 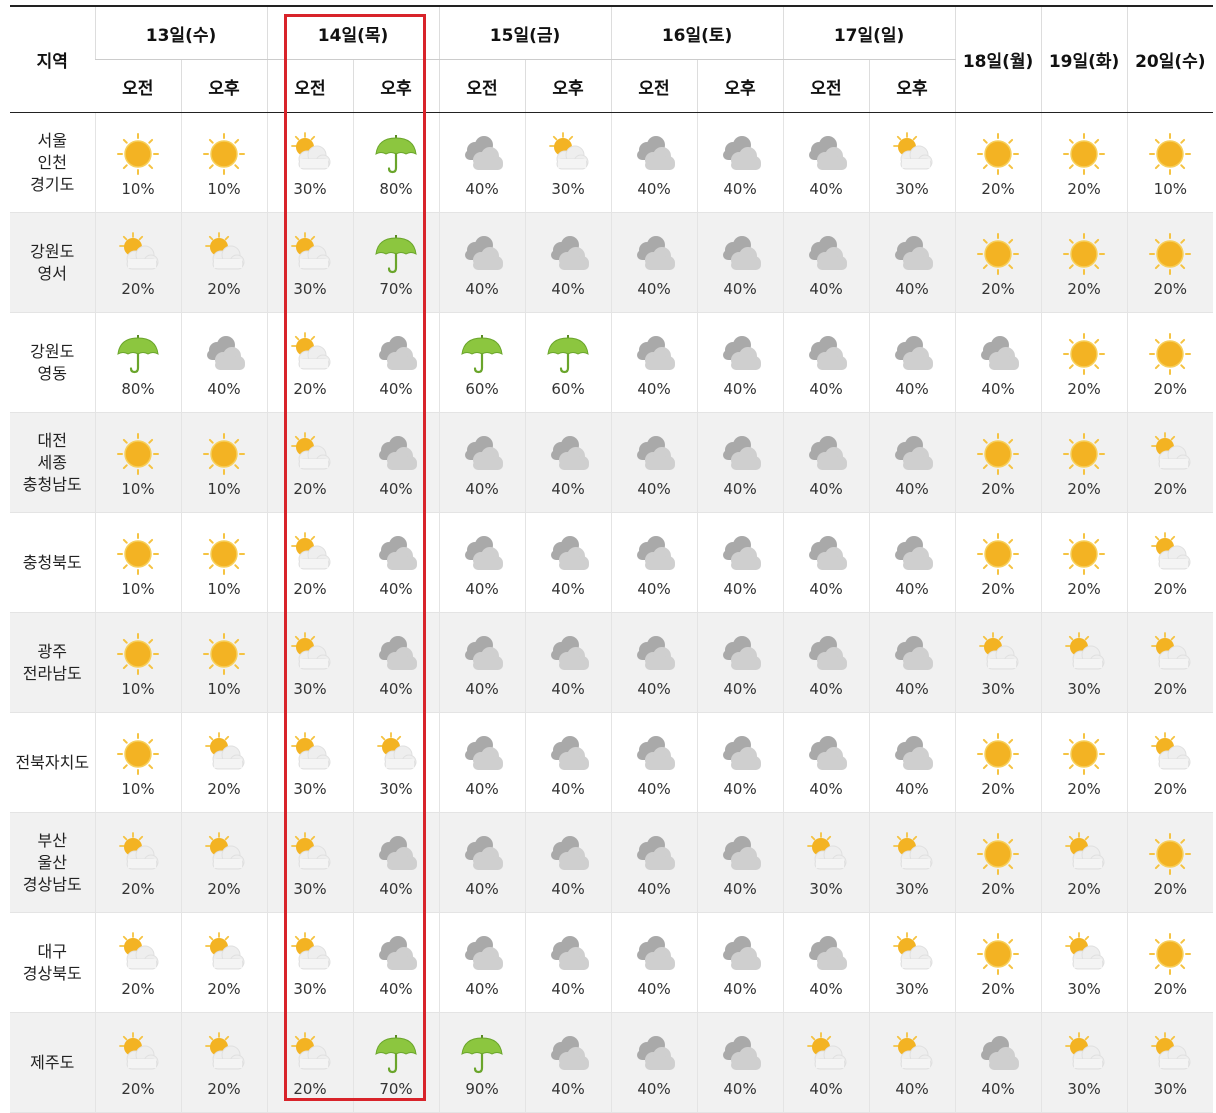 I want to click on forecast-cell: 80%, so click(x=137, y=362).